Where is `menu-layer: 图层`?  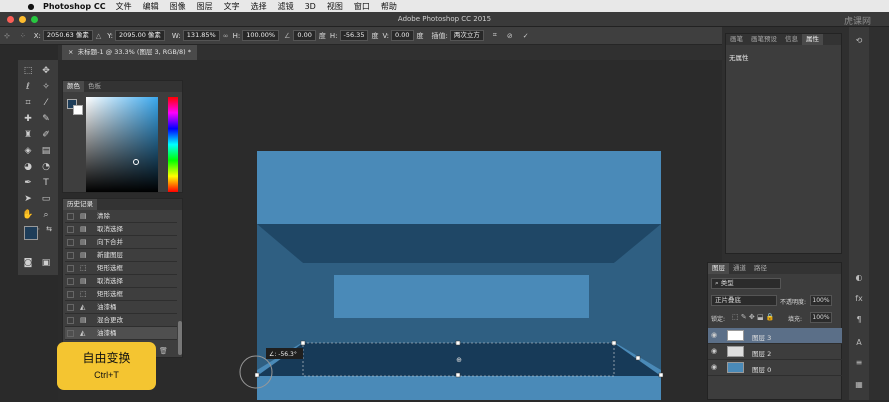
menu-layer: 图层 is located at coordinates (205, 6).